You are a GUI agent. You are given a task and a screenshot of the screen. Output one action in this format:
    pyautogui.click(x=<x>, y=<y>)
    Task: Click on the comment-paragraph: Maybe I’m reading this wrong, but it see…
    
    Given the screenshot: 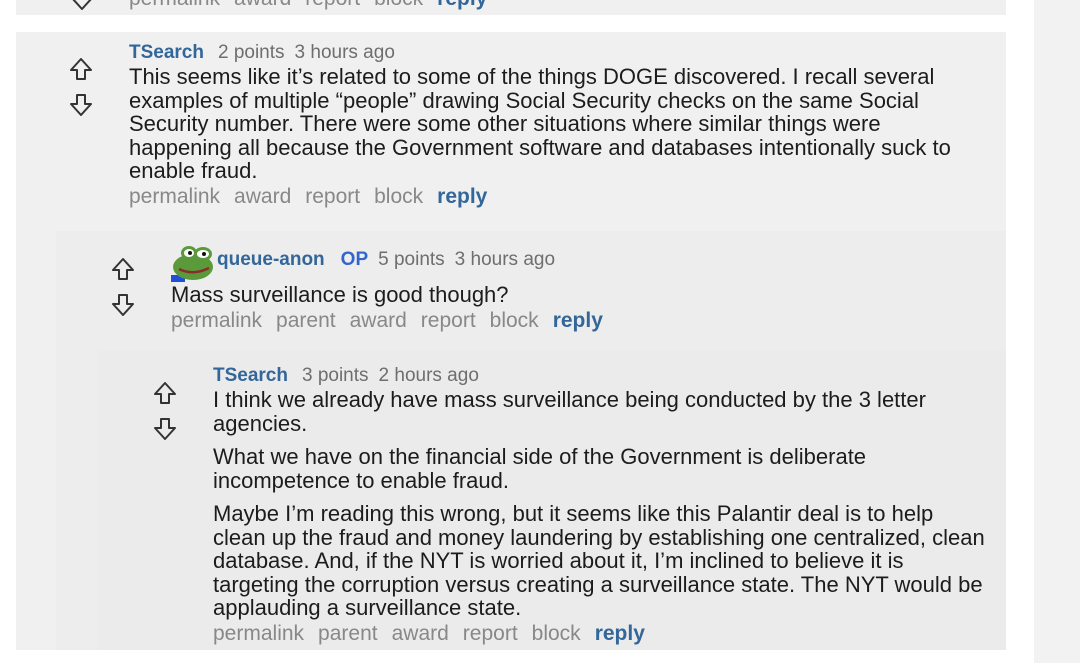 What is the action you would take?
    pyautogui.click(x=599, y=560)
    